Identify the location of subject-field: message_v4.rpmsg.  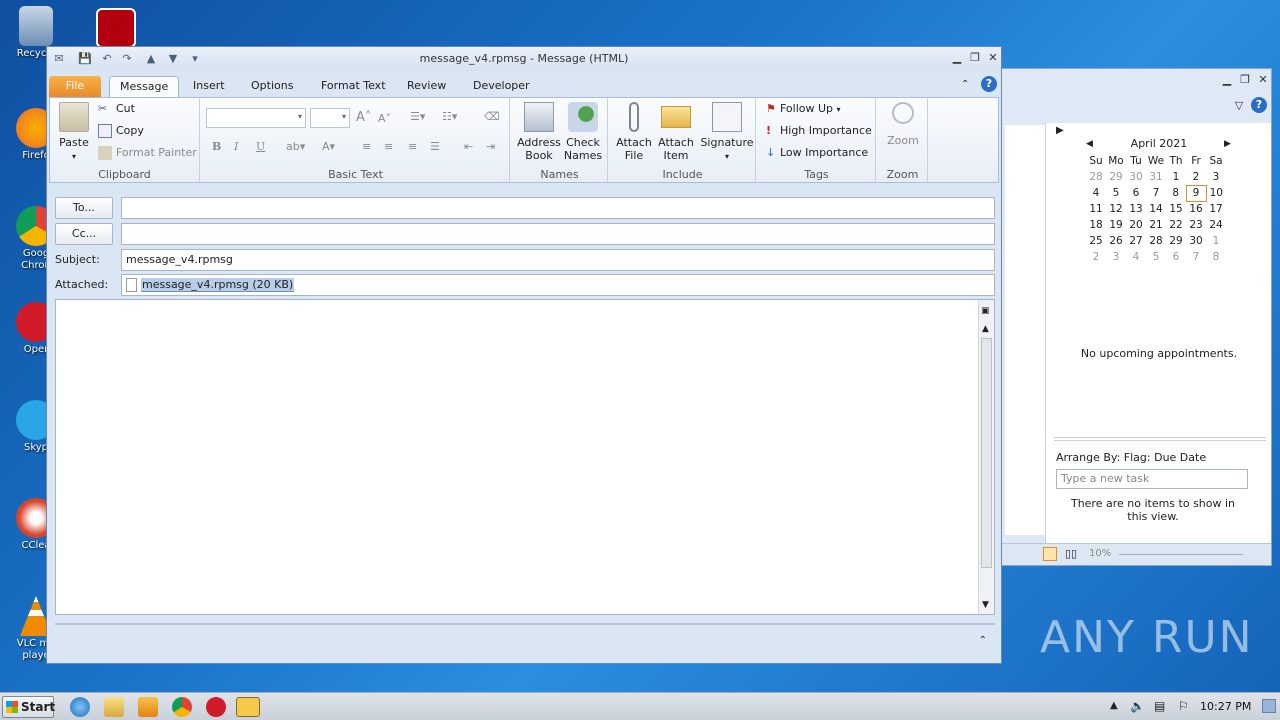
(558, 260).